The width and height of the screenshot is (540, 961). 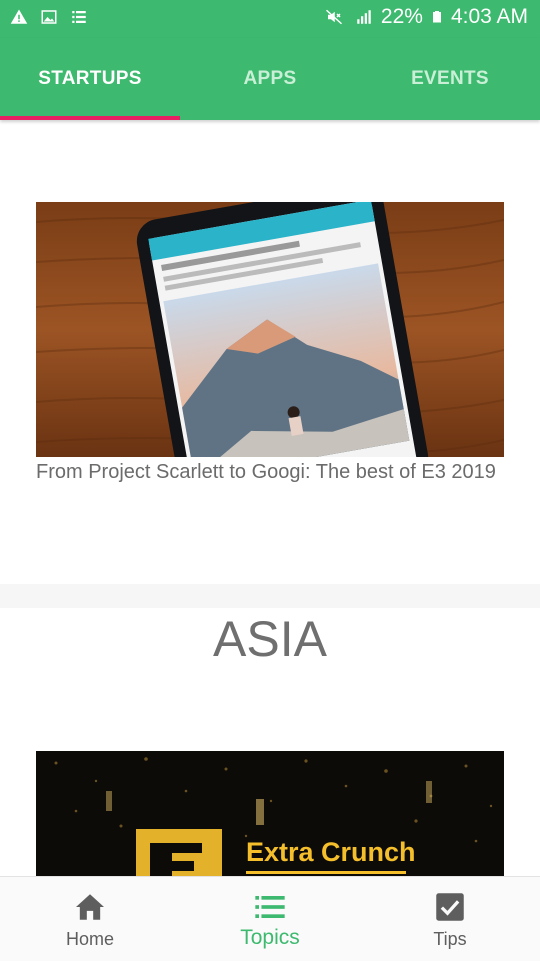 I want to click on bottom-navigation: Home Topics Tips, so click(x=270, y=918).